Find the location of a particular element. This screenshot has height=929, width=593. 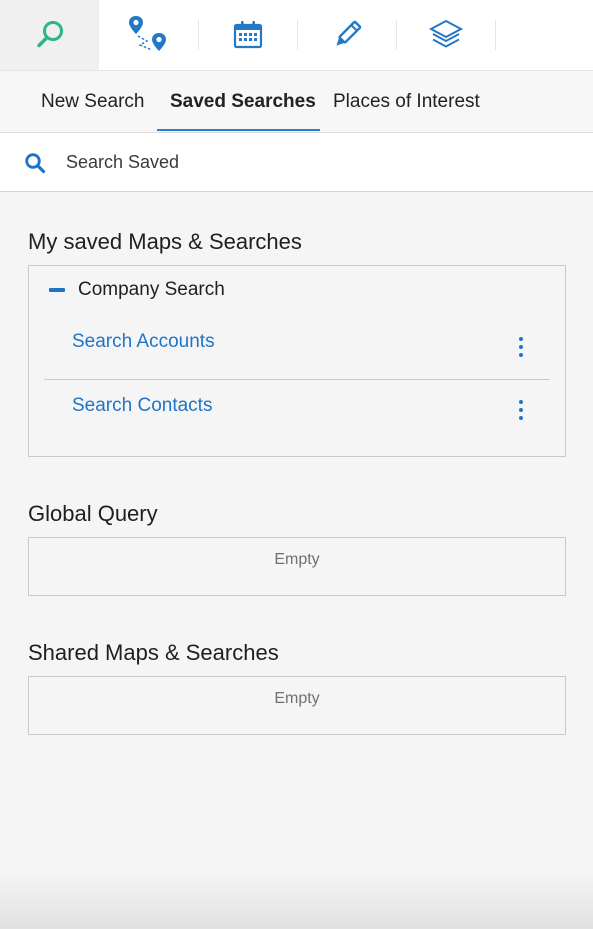

search-contacts-link: Search Contacts is located at coordinates (142, 406).